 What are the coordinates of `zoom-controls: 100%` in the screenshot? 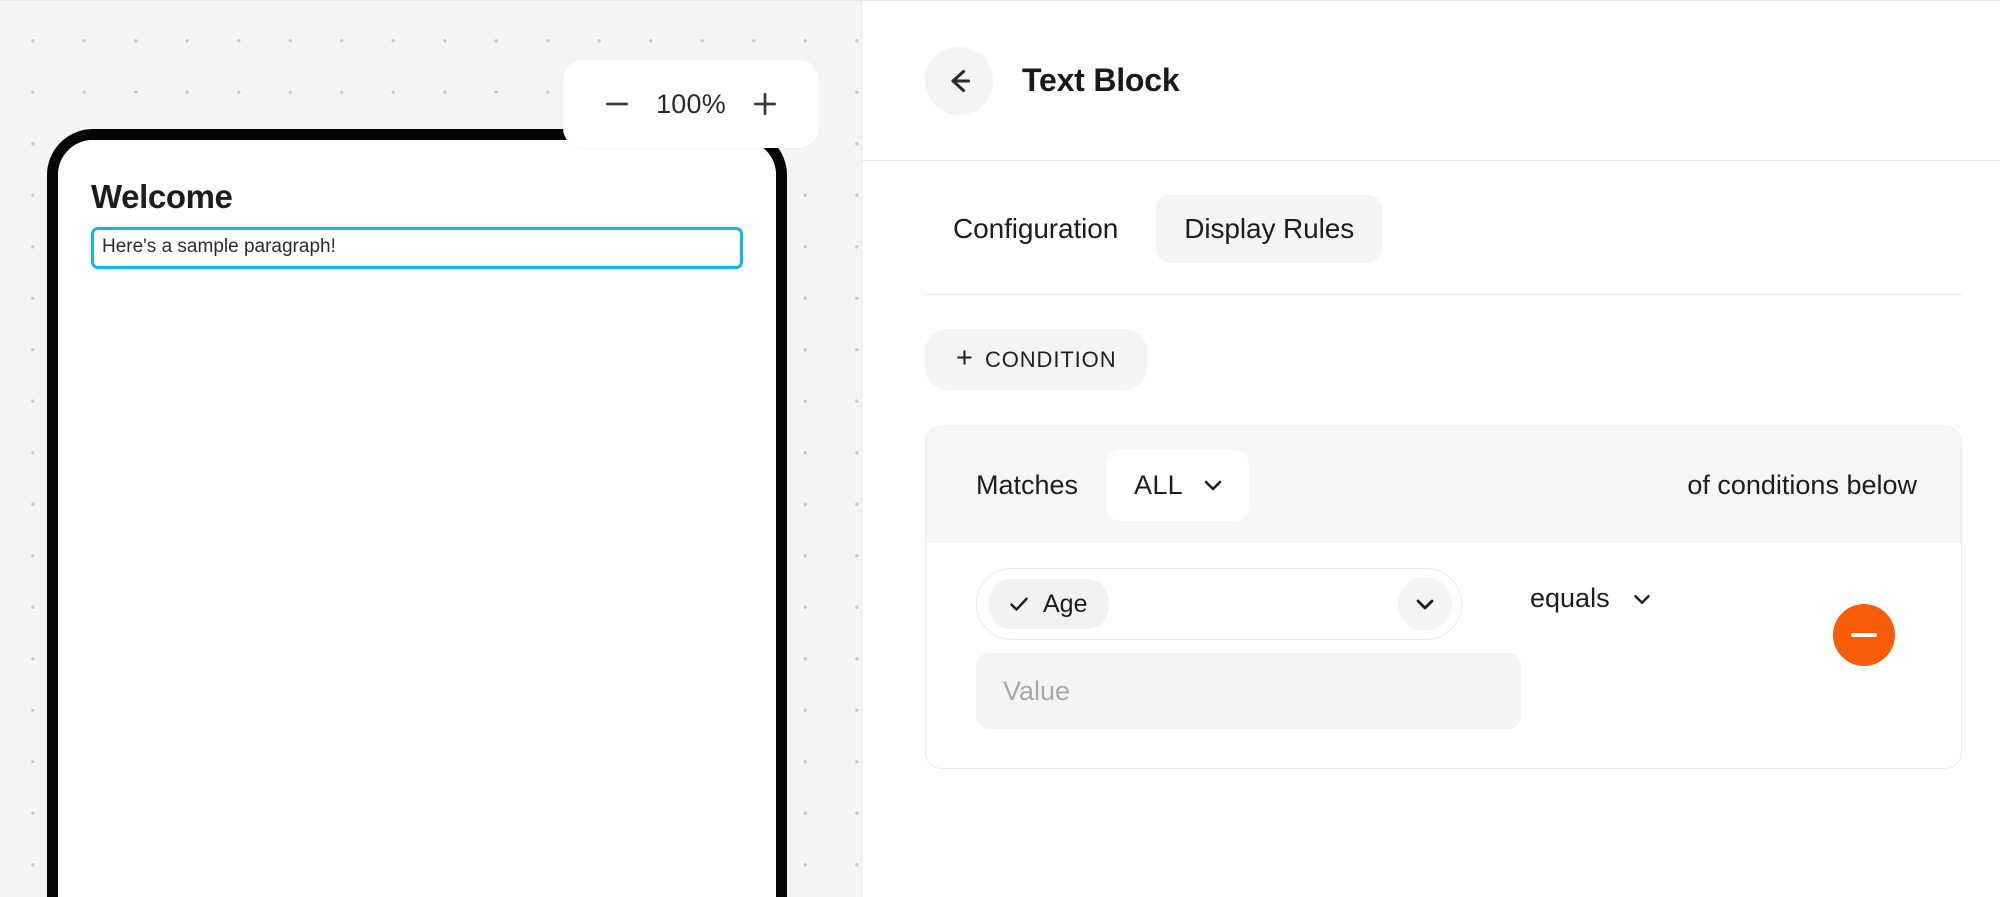 It's located at (691, 104).